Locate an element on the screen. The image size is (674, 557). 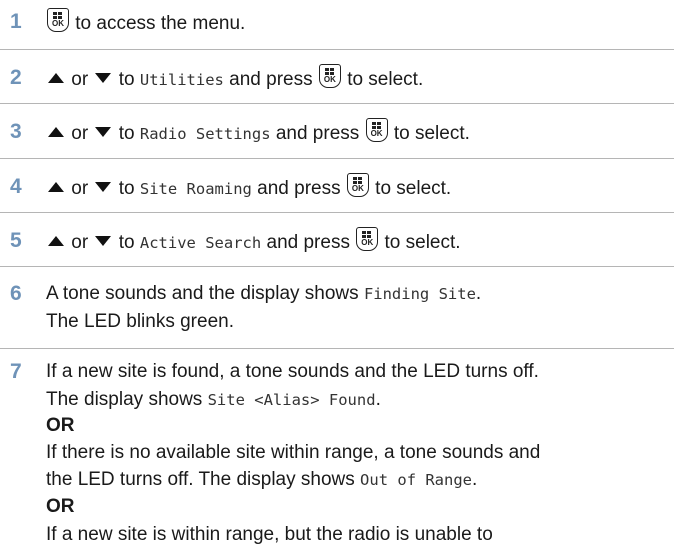
step-number: 5 is located at coordinates (16, 240).